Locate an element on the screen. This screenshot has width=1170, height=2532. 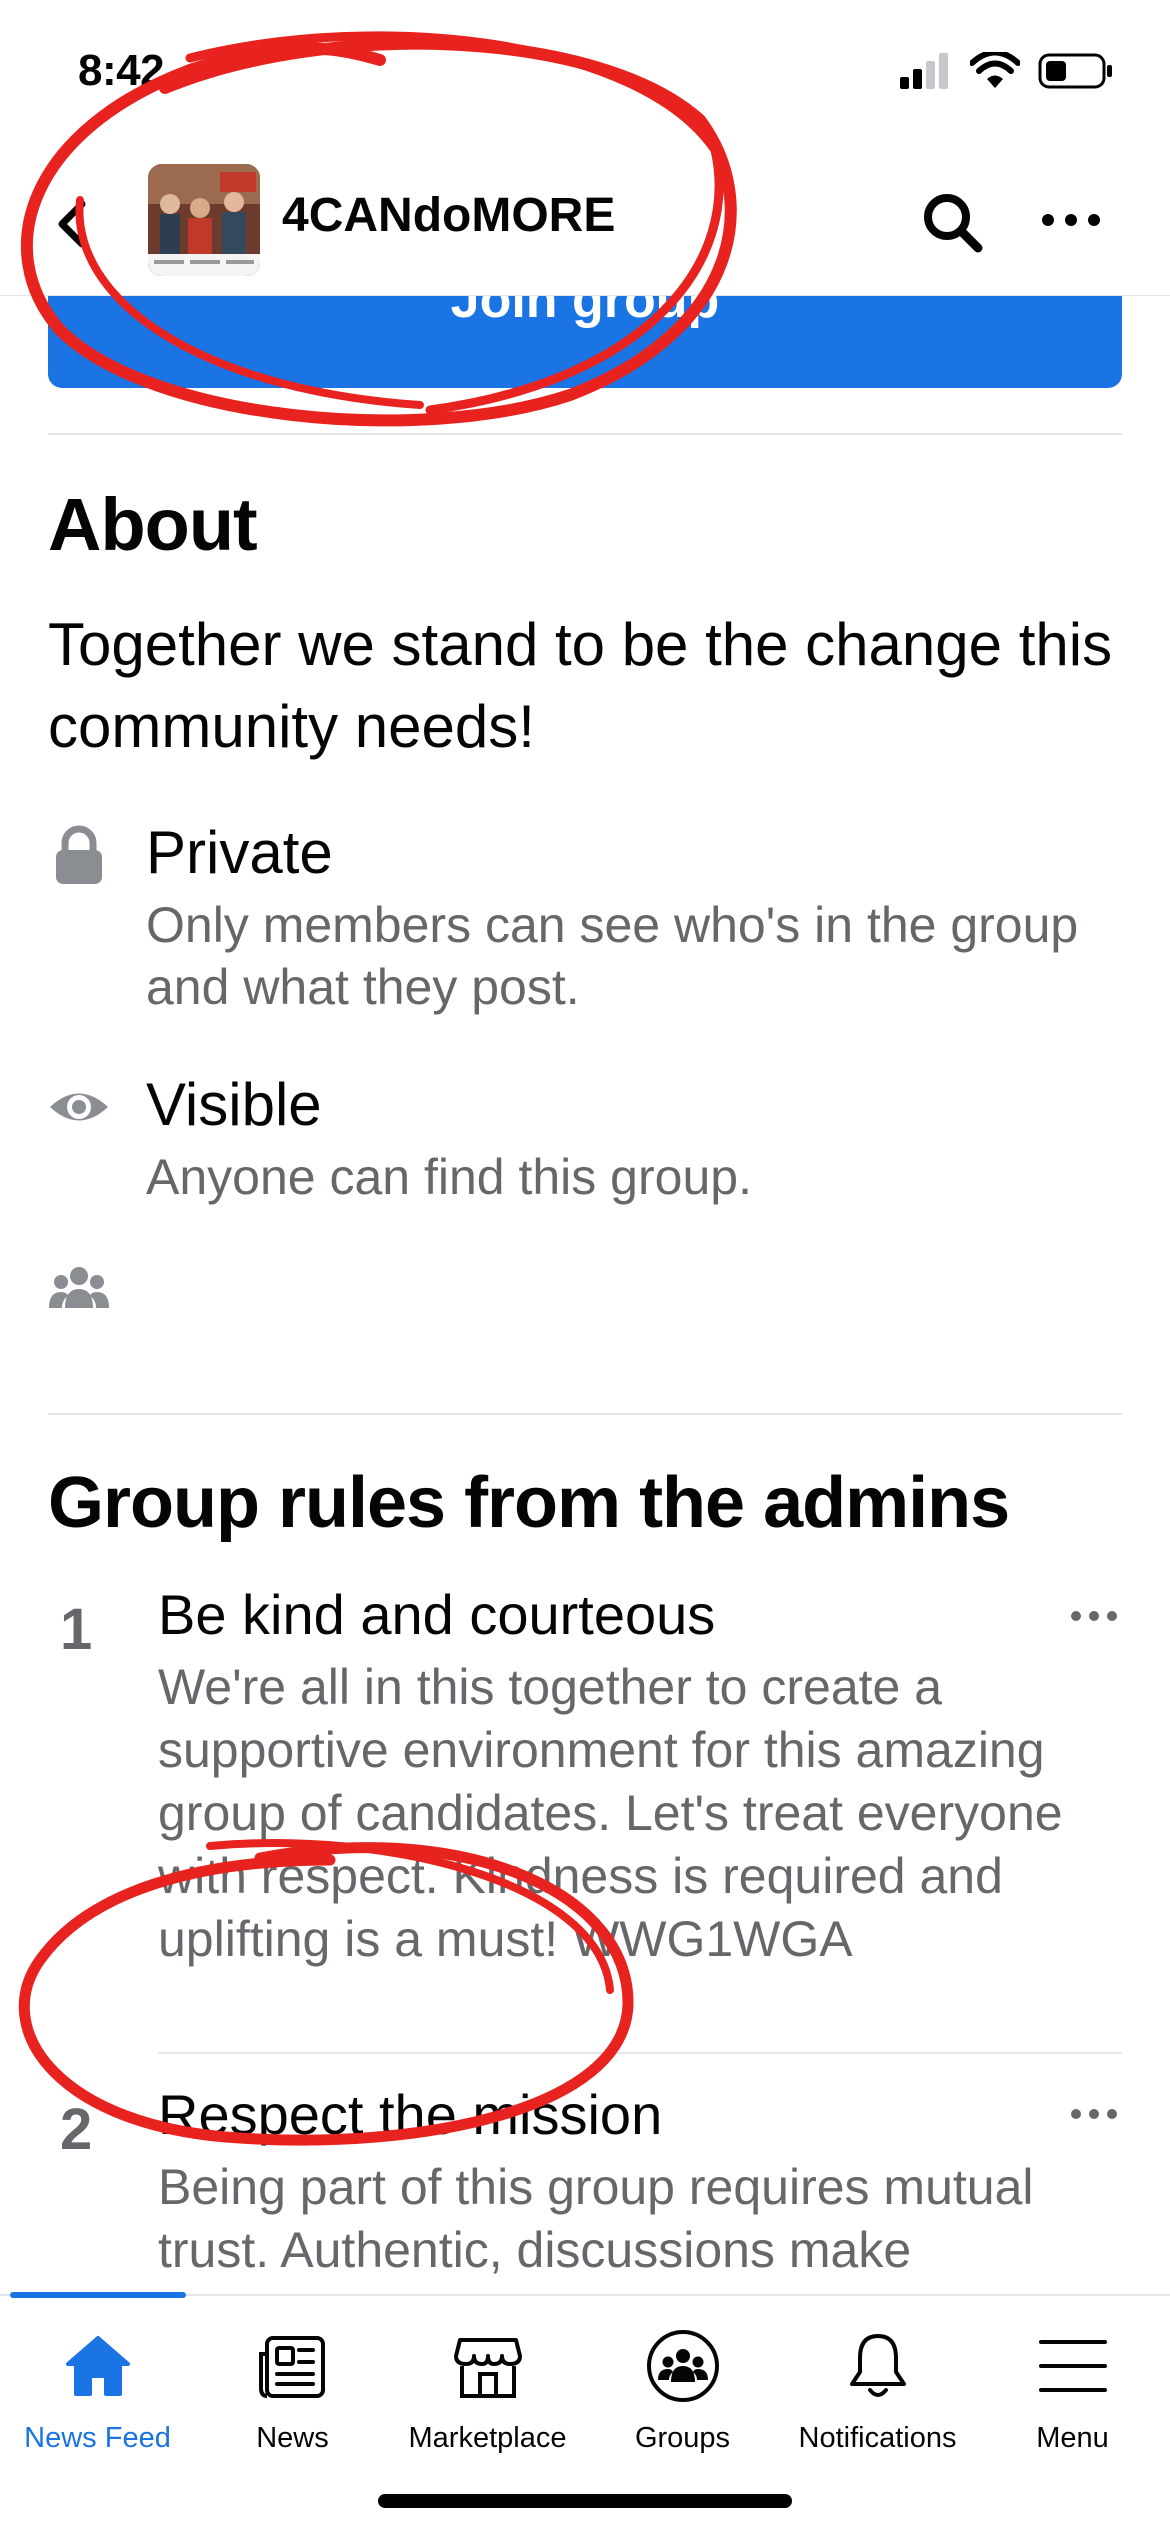
tab-news: News is located at coordinates (292, 2381).